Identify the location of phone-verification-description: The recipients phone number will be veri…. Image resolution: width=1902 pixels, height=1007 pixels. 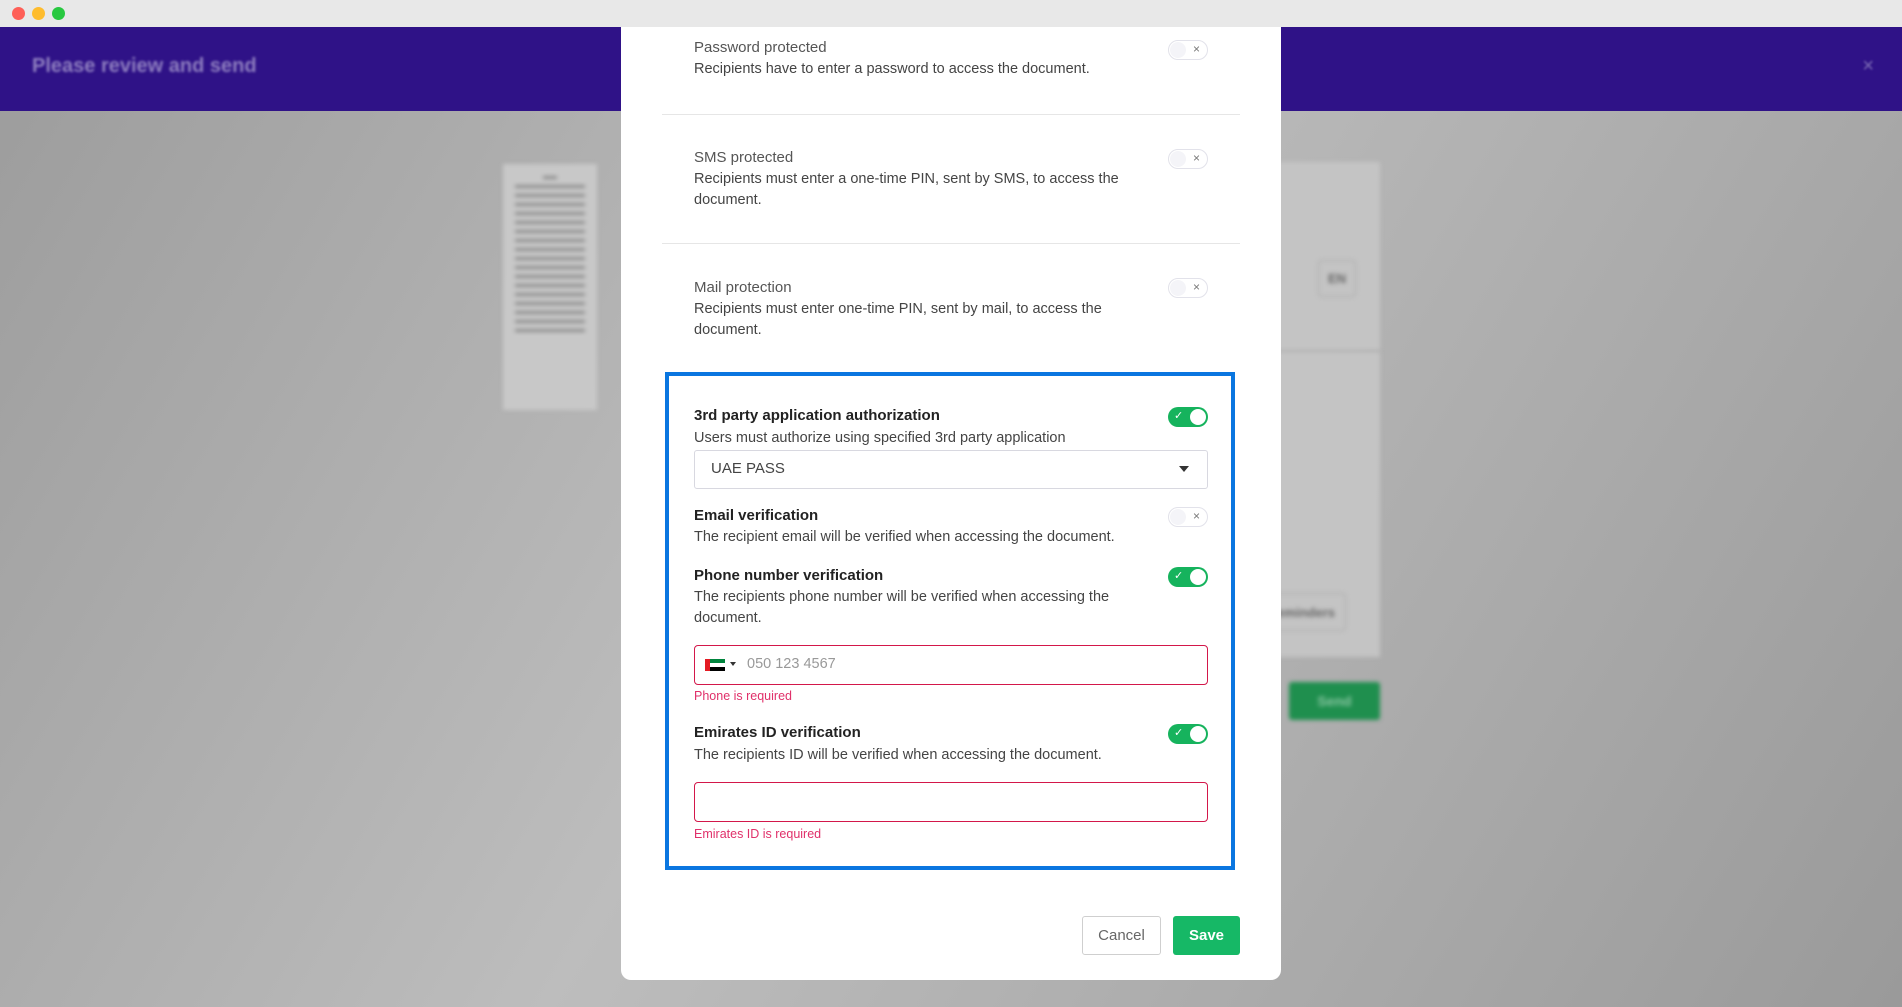
(902, 607).